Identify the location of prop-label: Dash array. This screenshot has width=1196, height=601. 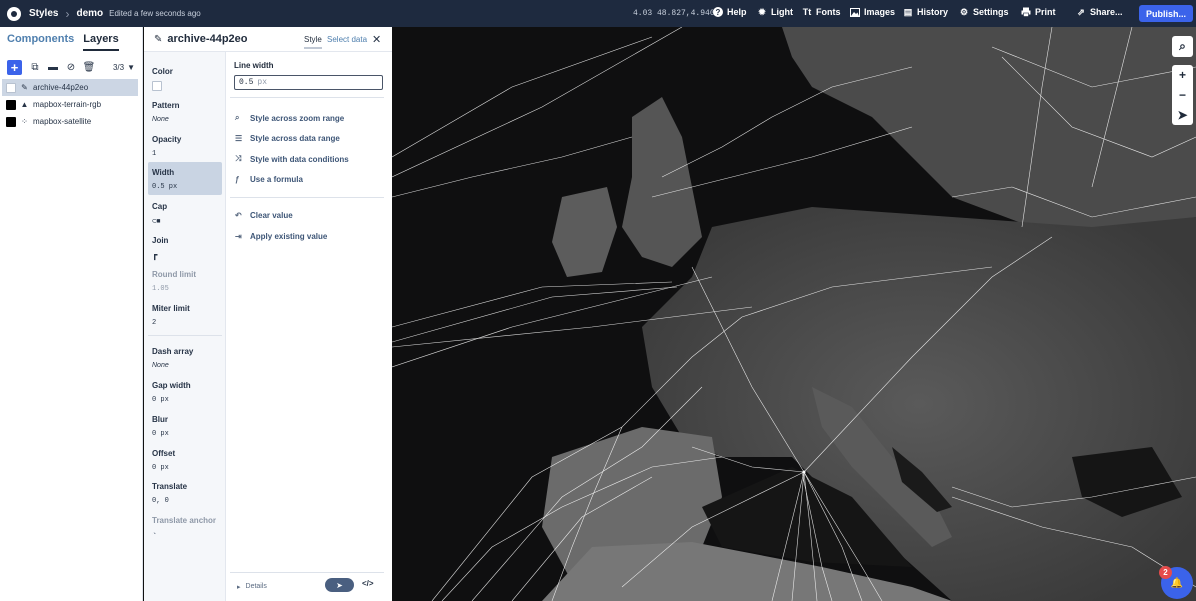
(173, 351).